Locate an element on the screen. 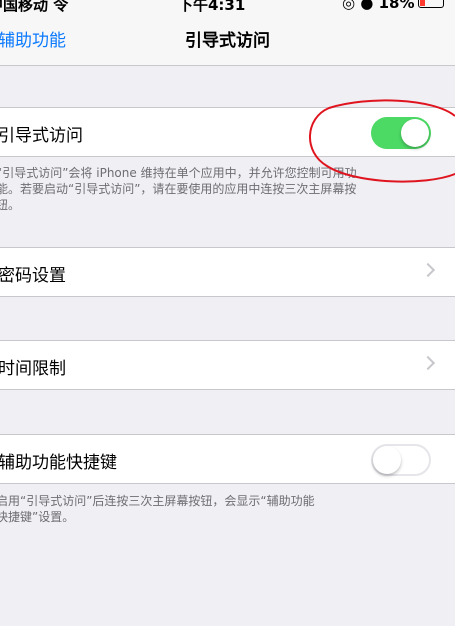  guided-access-toggle is located at coordinates (401, 133).